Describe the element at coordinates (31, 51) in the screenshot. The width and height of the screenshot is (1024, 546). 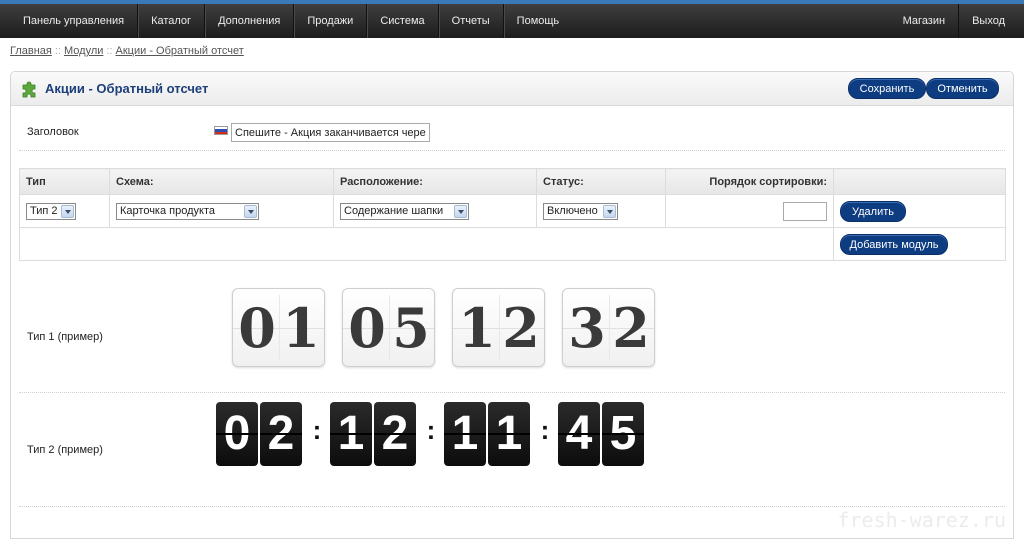
I see `breadcrumb-home: Главная` at that location.